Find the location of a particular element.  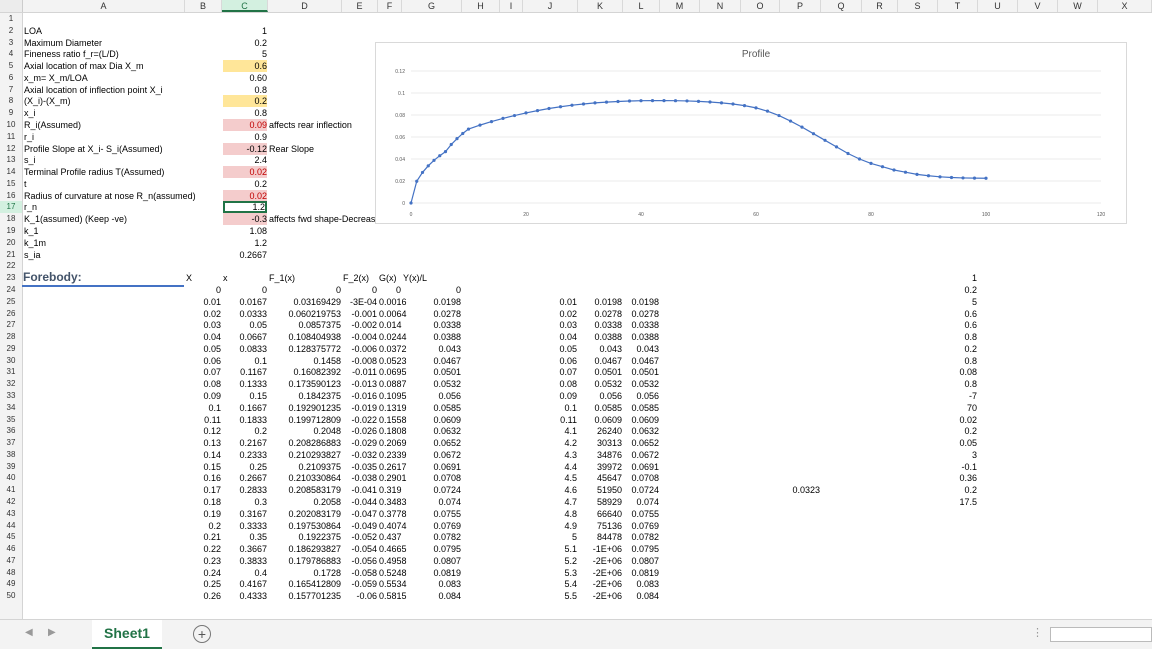

column-header-n: N is located at coordinates (720, 6).